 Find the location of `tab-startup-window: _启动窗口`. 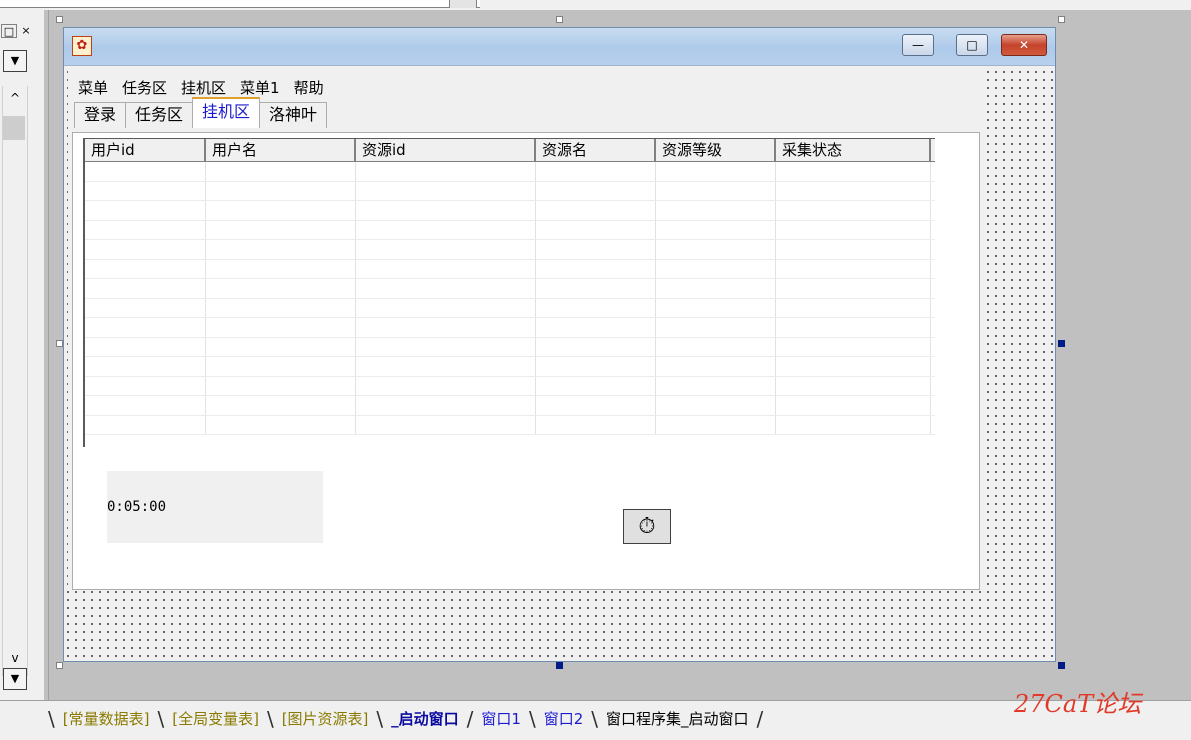

tab-startup-window: _启动窗口 is located at coordinates (425, 719).